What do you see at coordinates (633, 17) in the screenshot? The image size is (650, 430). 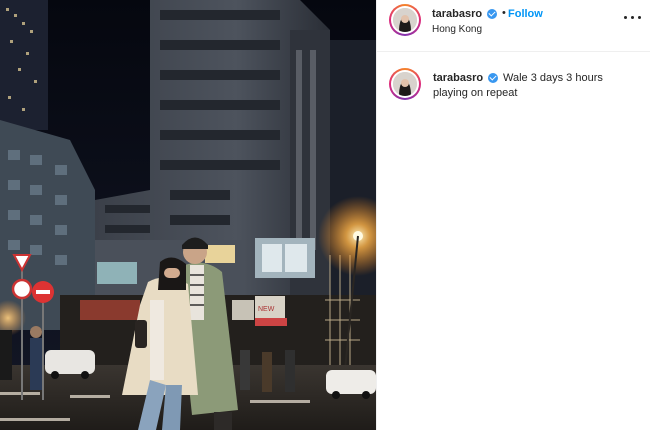 I see `more-options-icon` at bounding box center [633, 17].